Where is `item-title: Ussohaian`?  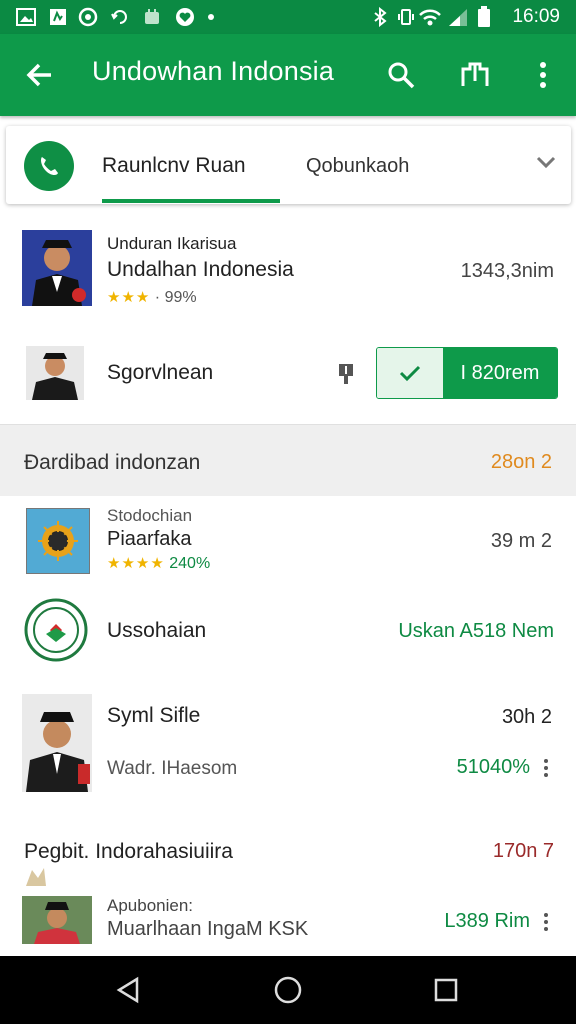 item-title: Ussohaian is located at coordinates (157, 630).